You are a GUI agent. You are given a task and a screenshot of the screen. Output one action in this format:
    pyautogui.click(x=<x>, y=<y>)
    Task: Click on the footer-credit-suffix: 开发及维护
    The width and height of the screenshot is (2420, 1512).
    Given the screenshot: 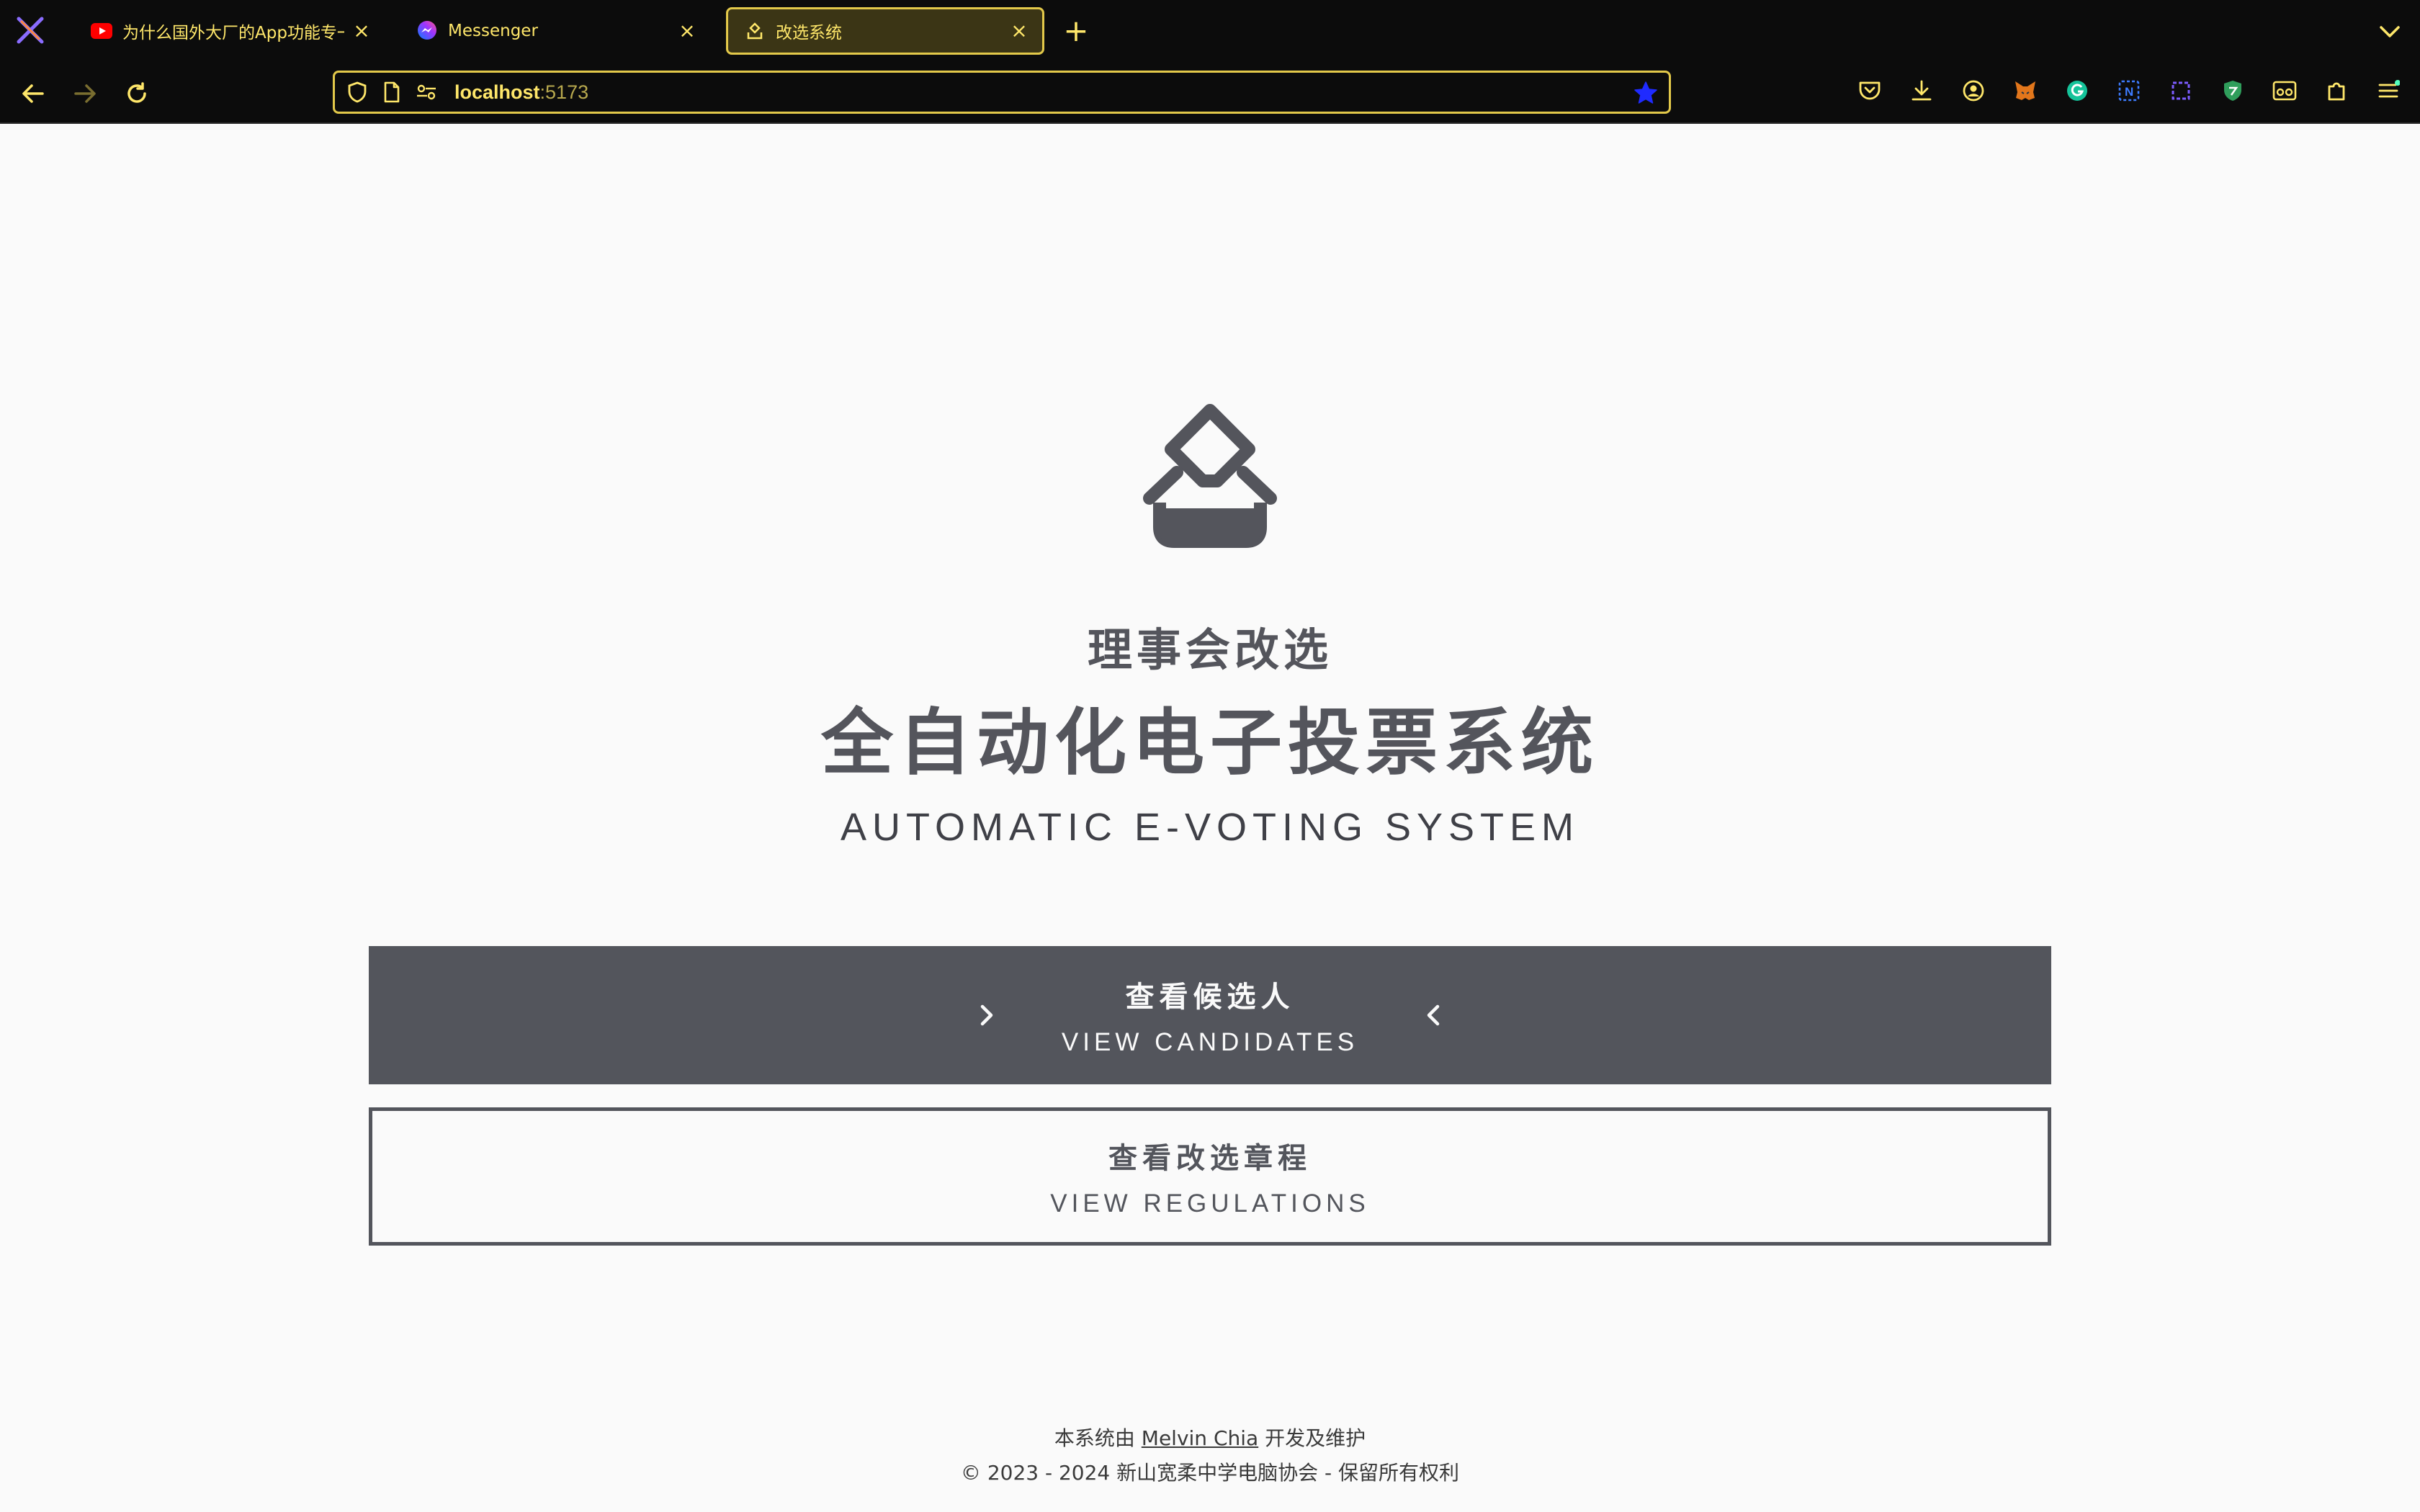 What is the action you would take?
    pyautogui.click(x=1315, y=1438)
    